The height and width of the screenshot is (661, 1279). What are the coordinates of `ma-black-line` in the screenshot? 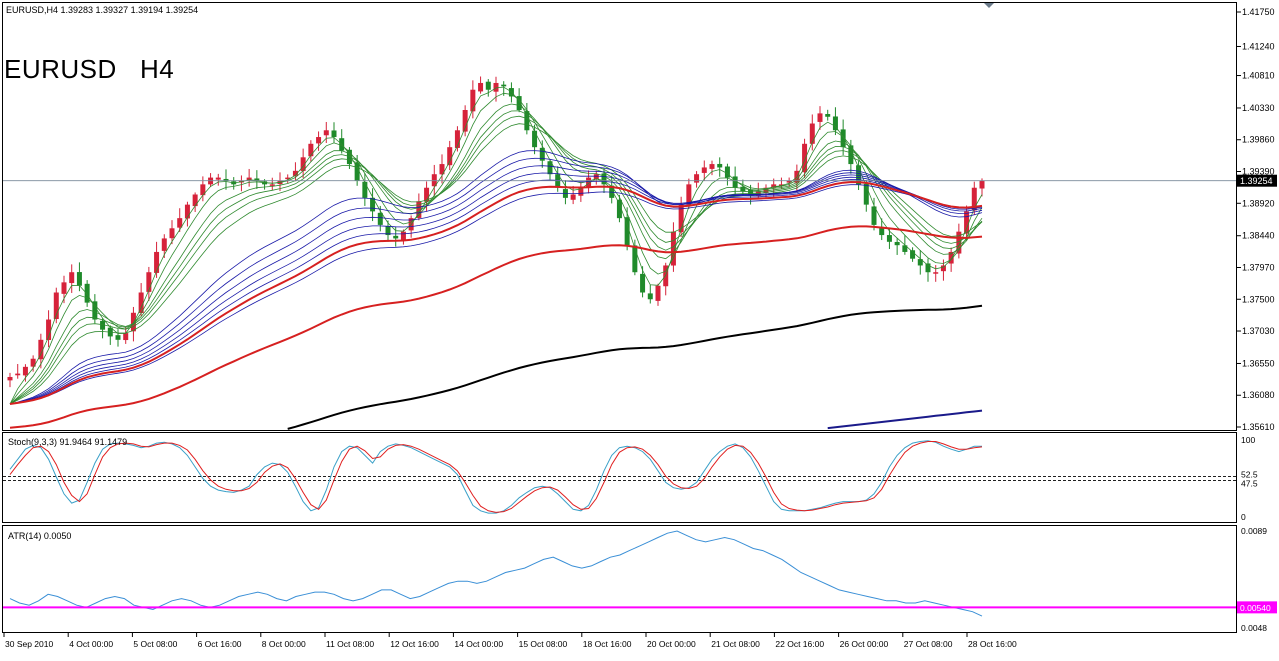 It's located at (635, 367).